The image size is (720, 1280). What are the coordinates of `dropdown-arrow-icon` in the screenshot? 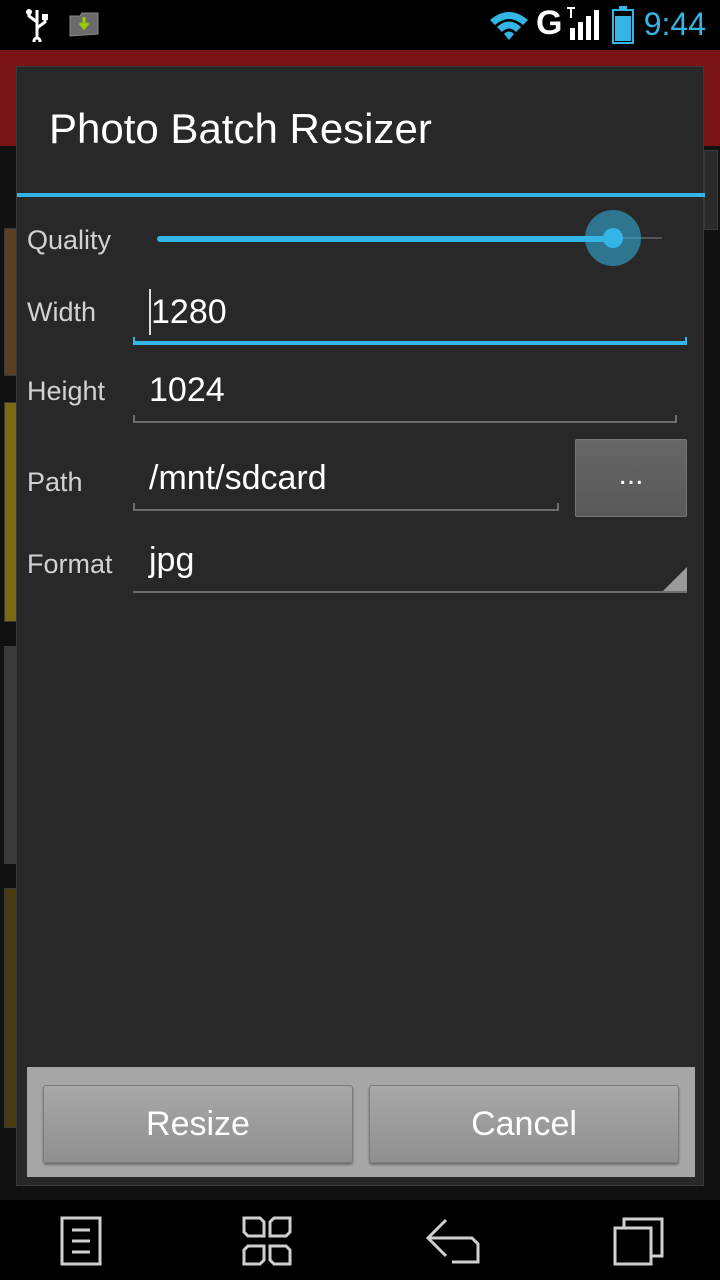 It's located at (675, 579).